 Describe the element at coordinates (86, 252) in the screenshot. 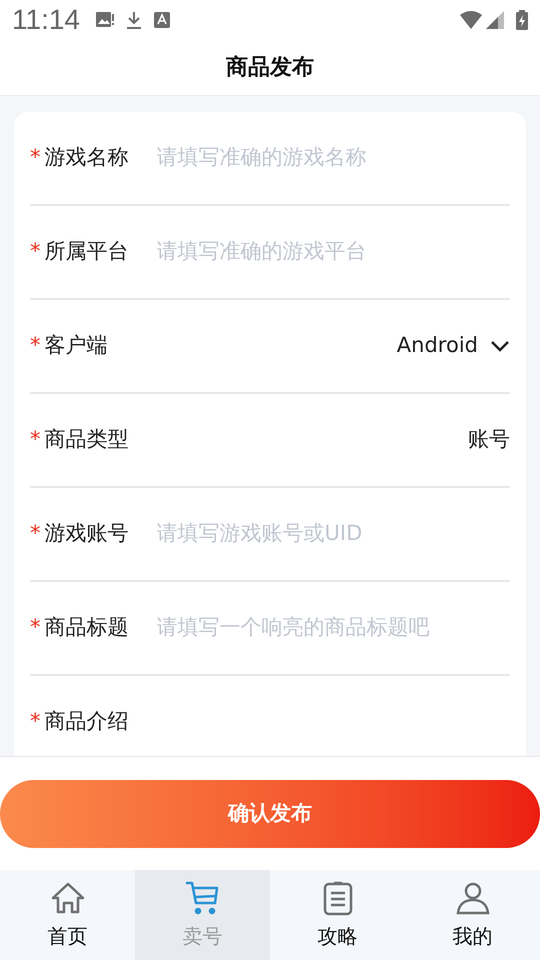

I see `field-label: 所属平台` at that location.